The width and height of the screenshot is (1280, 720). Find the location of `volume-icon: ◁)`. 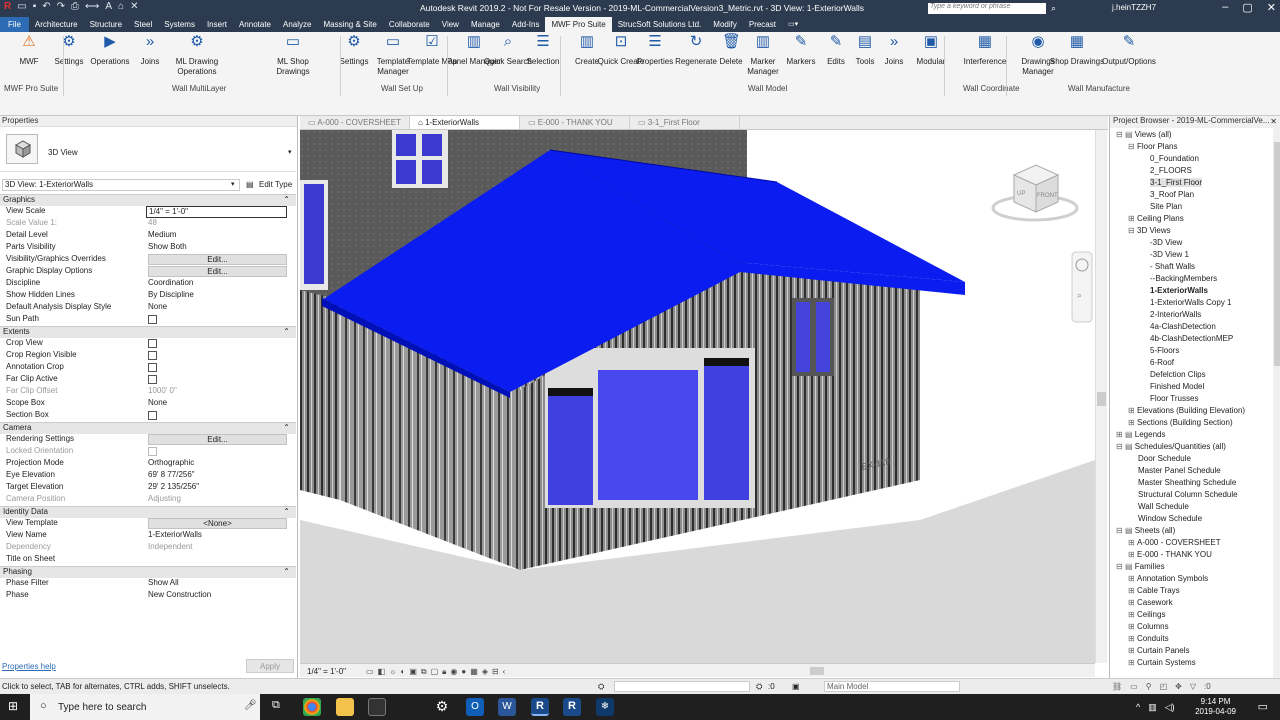

volume-icon: ◁) is located at coordinates (1170, 707).